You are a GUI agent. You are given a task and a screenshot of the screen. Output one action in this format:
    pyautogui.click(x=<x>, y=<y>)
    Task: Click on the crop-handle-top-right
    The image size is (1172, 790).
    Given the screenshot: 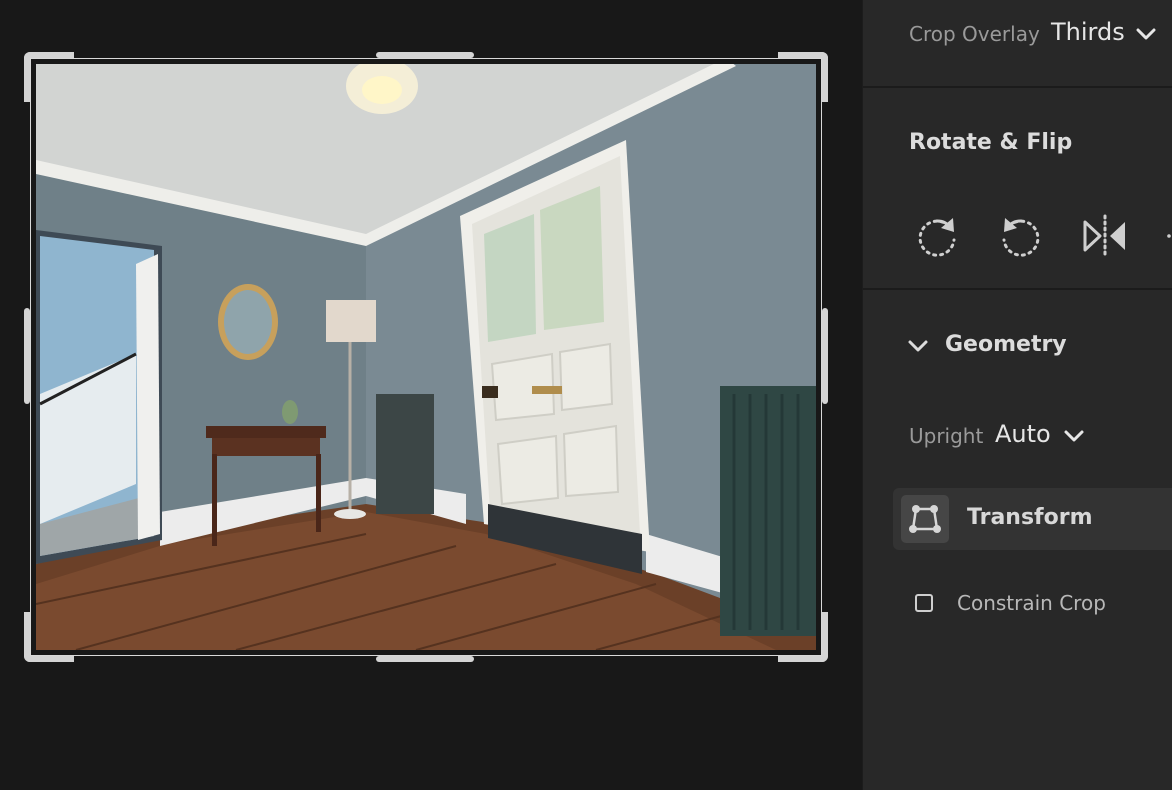 What is the action you would take?
    pyautogui.click(x=803, y=77)
    